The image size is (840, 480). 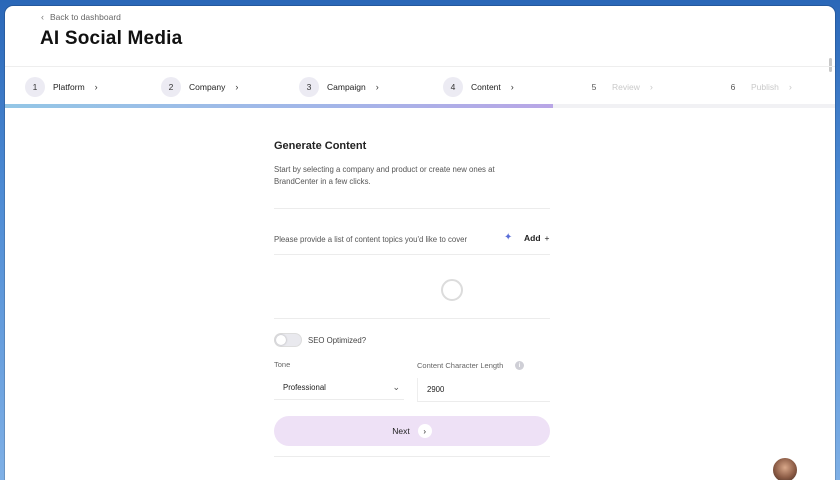 I want to click on info-icon: i, so click(x=519, y=365).